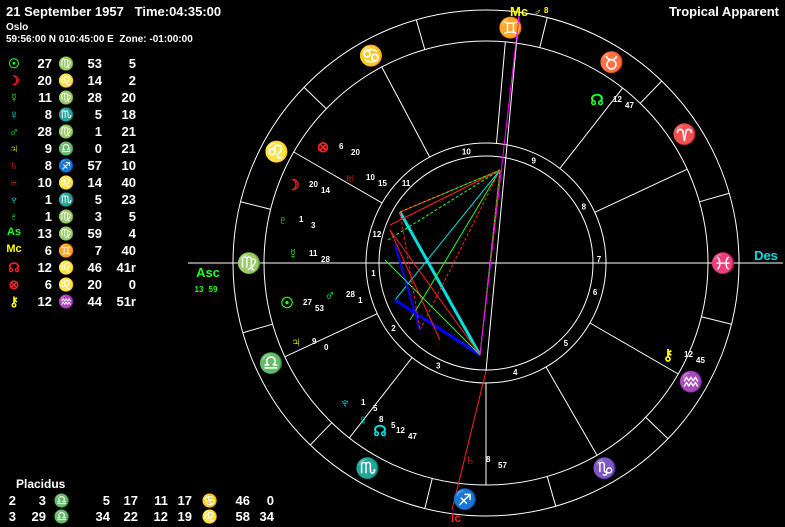 The image size is (785, 527). I want to click on scorpio-sign-glyph: ♏, so click(367, 468).